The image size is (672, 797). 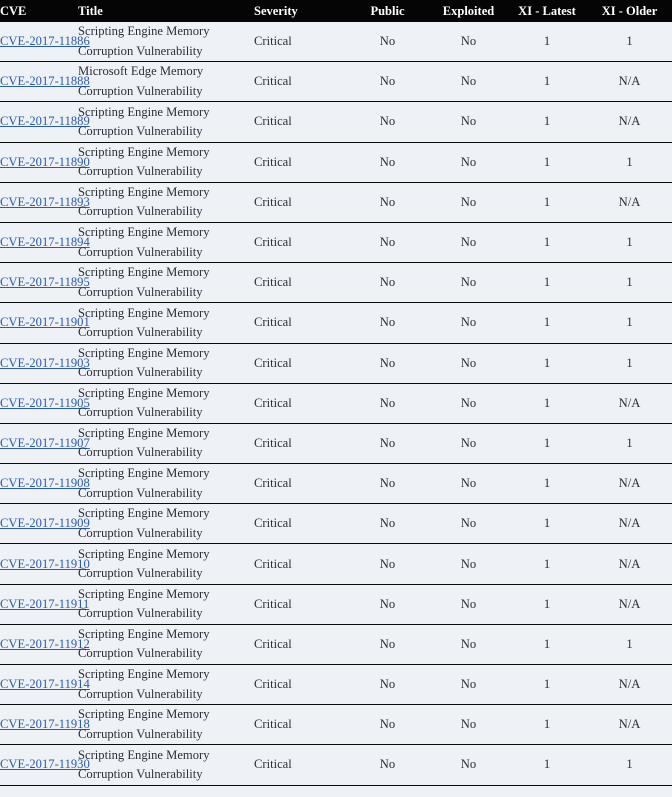 I want to click on cve-link: CVE-2017-11903, so click(x=45, y=363).